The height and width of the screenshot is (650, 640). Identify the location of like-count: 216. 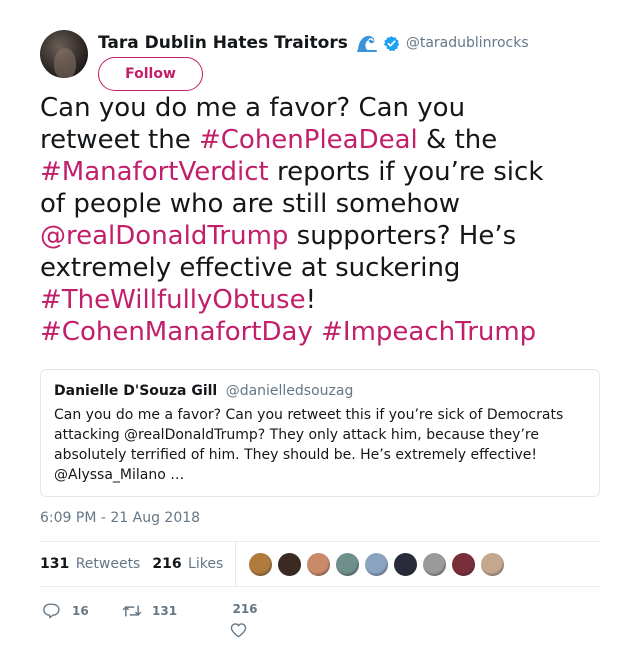
(245, 609).